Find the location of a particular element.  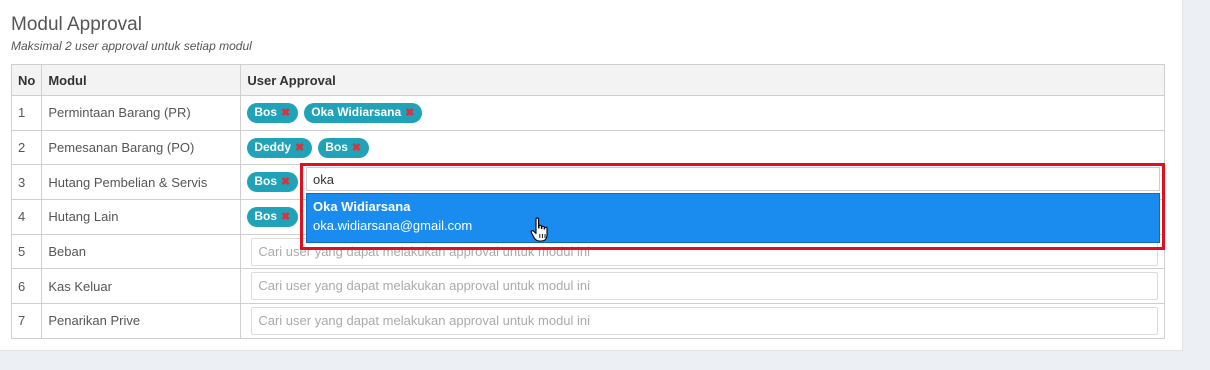

row-modul: Pemesanan Barang (PO) is located at coordinates (141, 147).